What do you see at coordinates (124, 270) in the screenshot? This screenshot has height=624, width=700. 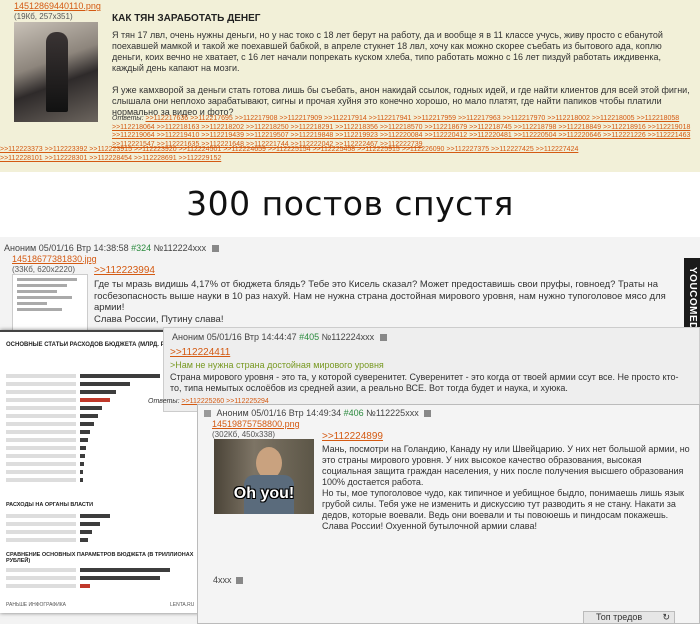 I see `post2-reply-link: >>112223994` at bounding box center [124, 270].